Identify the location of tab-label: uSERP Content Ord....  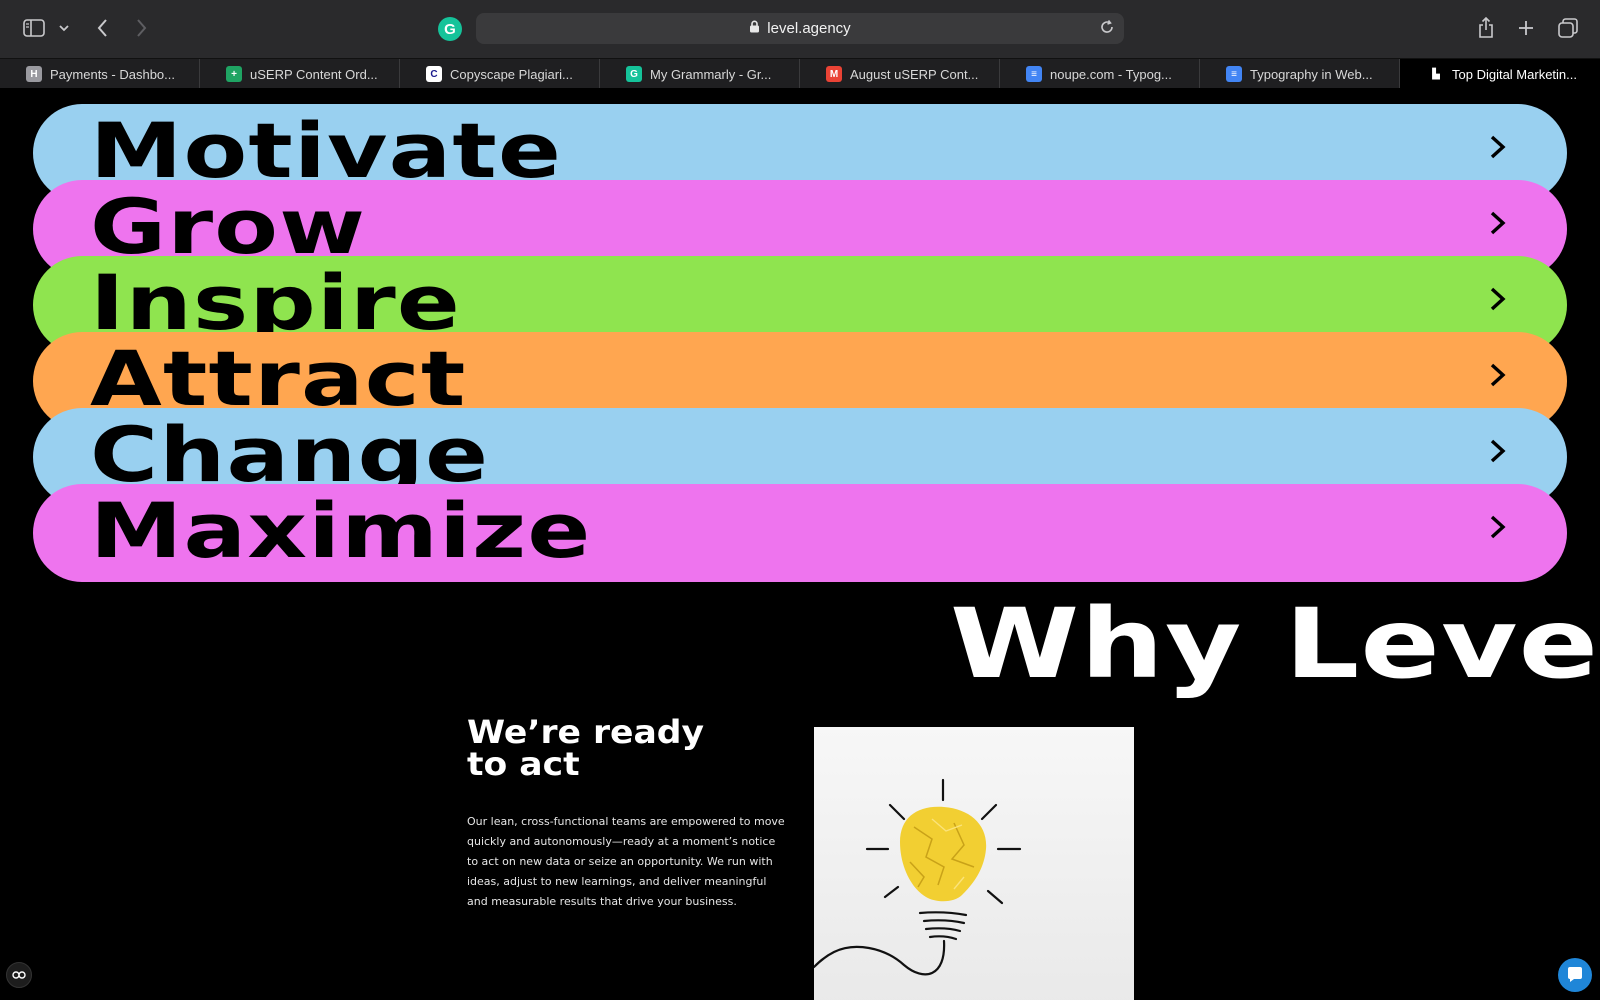
(314, 74).